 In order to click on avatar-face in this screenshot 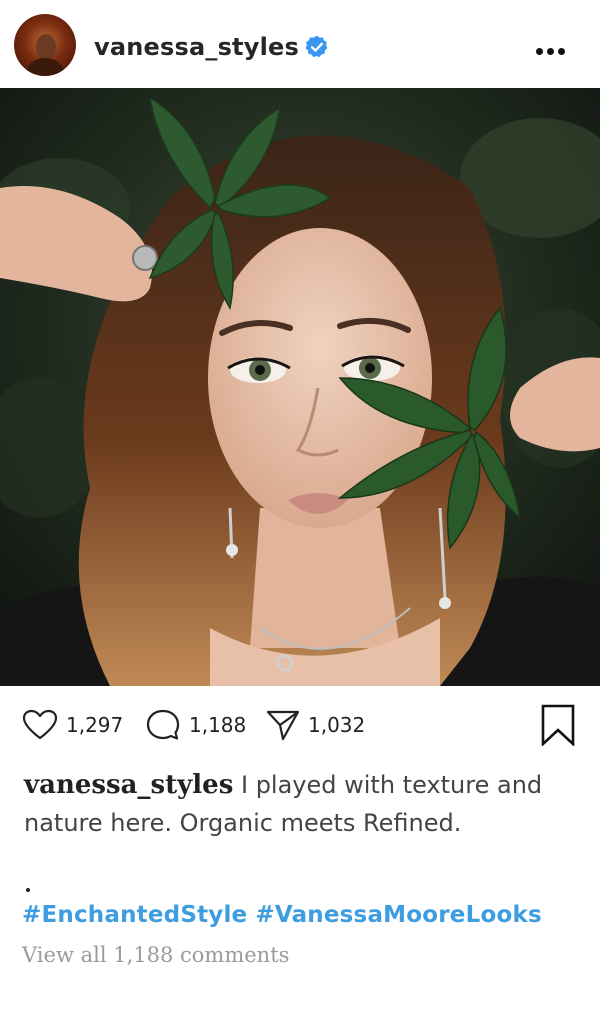, I will do `click(46, 47)`.